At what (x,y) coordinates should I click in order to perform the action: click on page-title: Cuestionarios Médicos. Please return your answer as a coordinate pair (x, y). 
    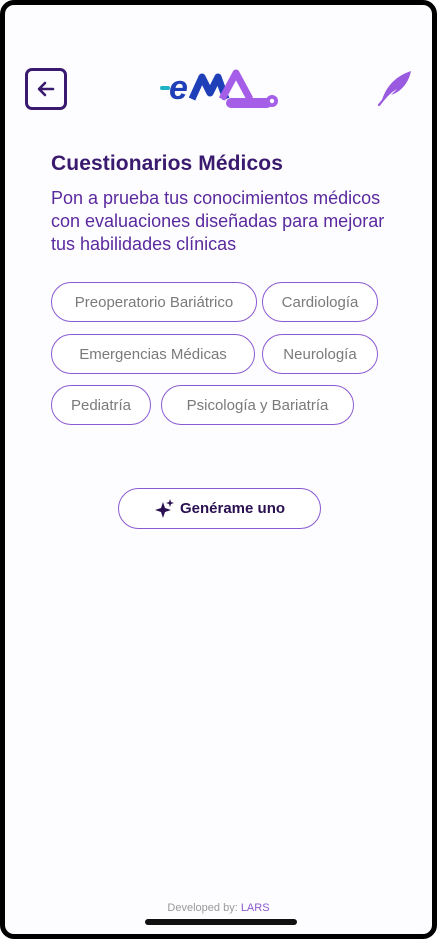
    Looking at the image, I should click on (167, 163).